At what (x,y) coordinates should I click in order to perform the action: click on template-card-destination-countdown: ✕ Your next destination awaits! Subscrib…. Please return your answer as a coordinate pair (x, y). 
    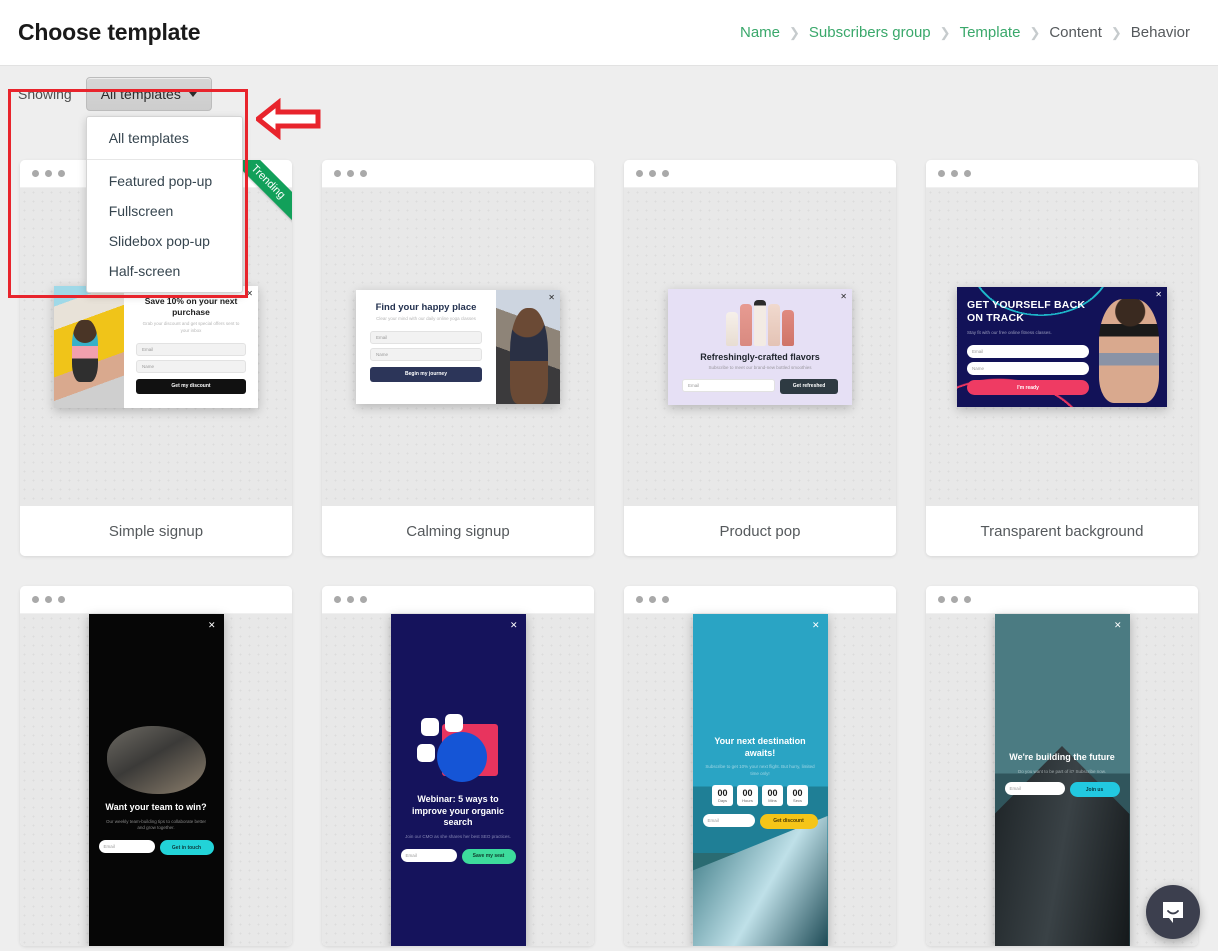
    Looking at the image, I should click on (760, 766).